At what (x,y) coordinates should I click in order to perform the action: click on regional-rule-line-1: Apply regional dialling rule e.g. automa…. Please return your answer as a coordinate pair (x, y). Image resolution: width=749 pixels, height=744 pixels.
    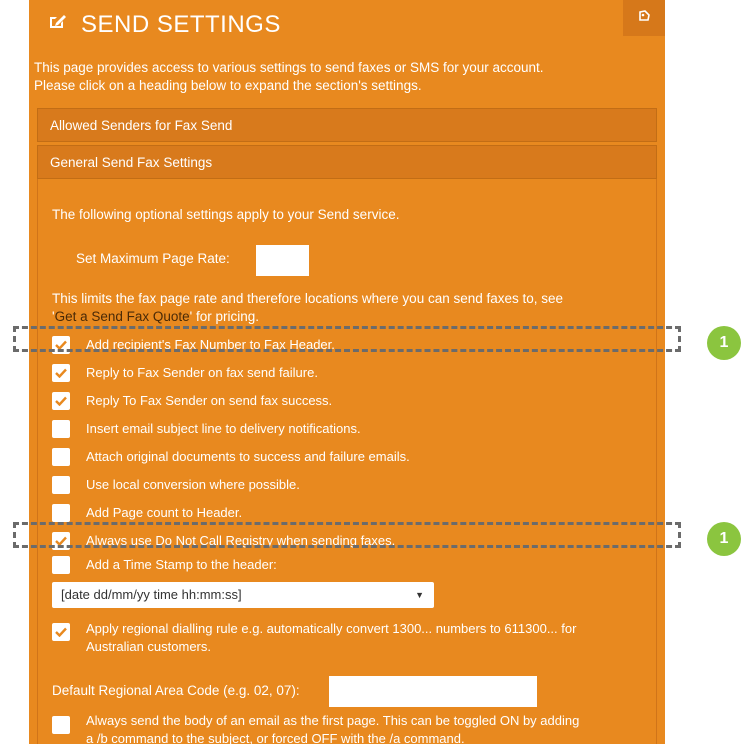
    Looking at the image, I should click on (331, 628).